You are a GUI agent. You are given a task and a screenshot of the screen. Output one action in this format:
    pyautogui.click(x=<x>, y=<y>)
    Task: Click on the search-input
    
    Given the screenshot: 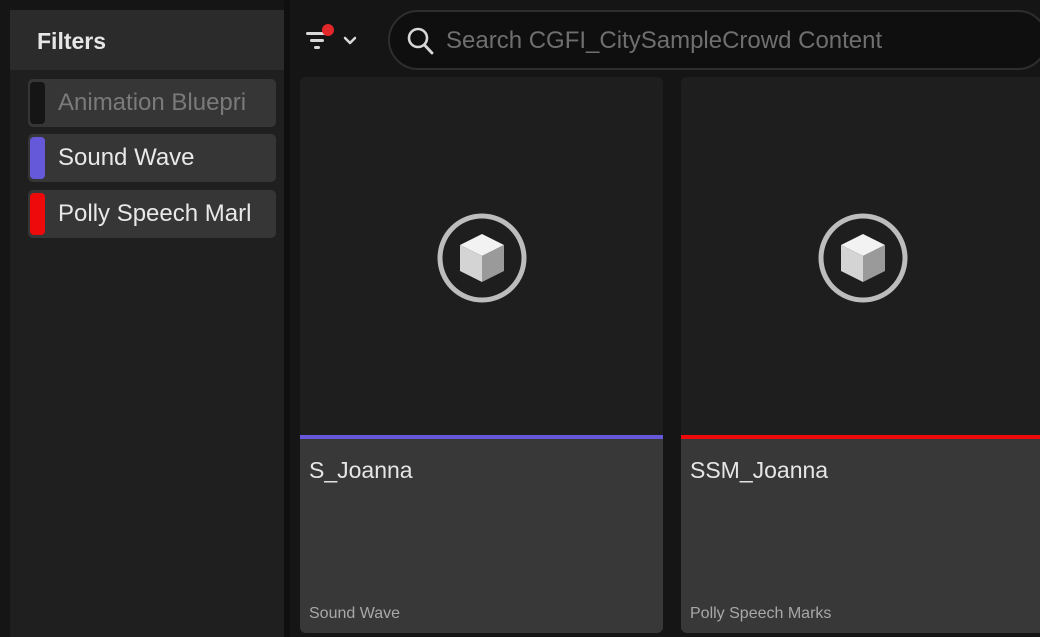 What is the action you would take?
    pyautogui.click(x=736, y=41)
    